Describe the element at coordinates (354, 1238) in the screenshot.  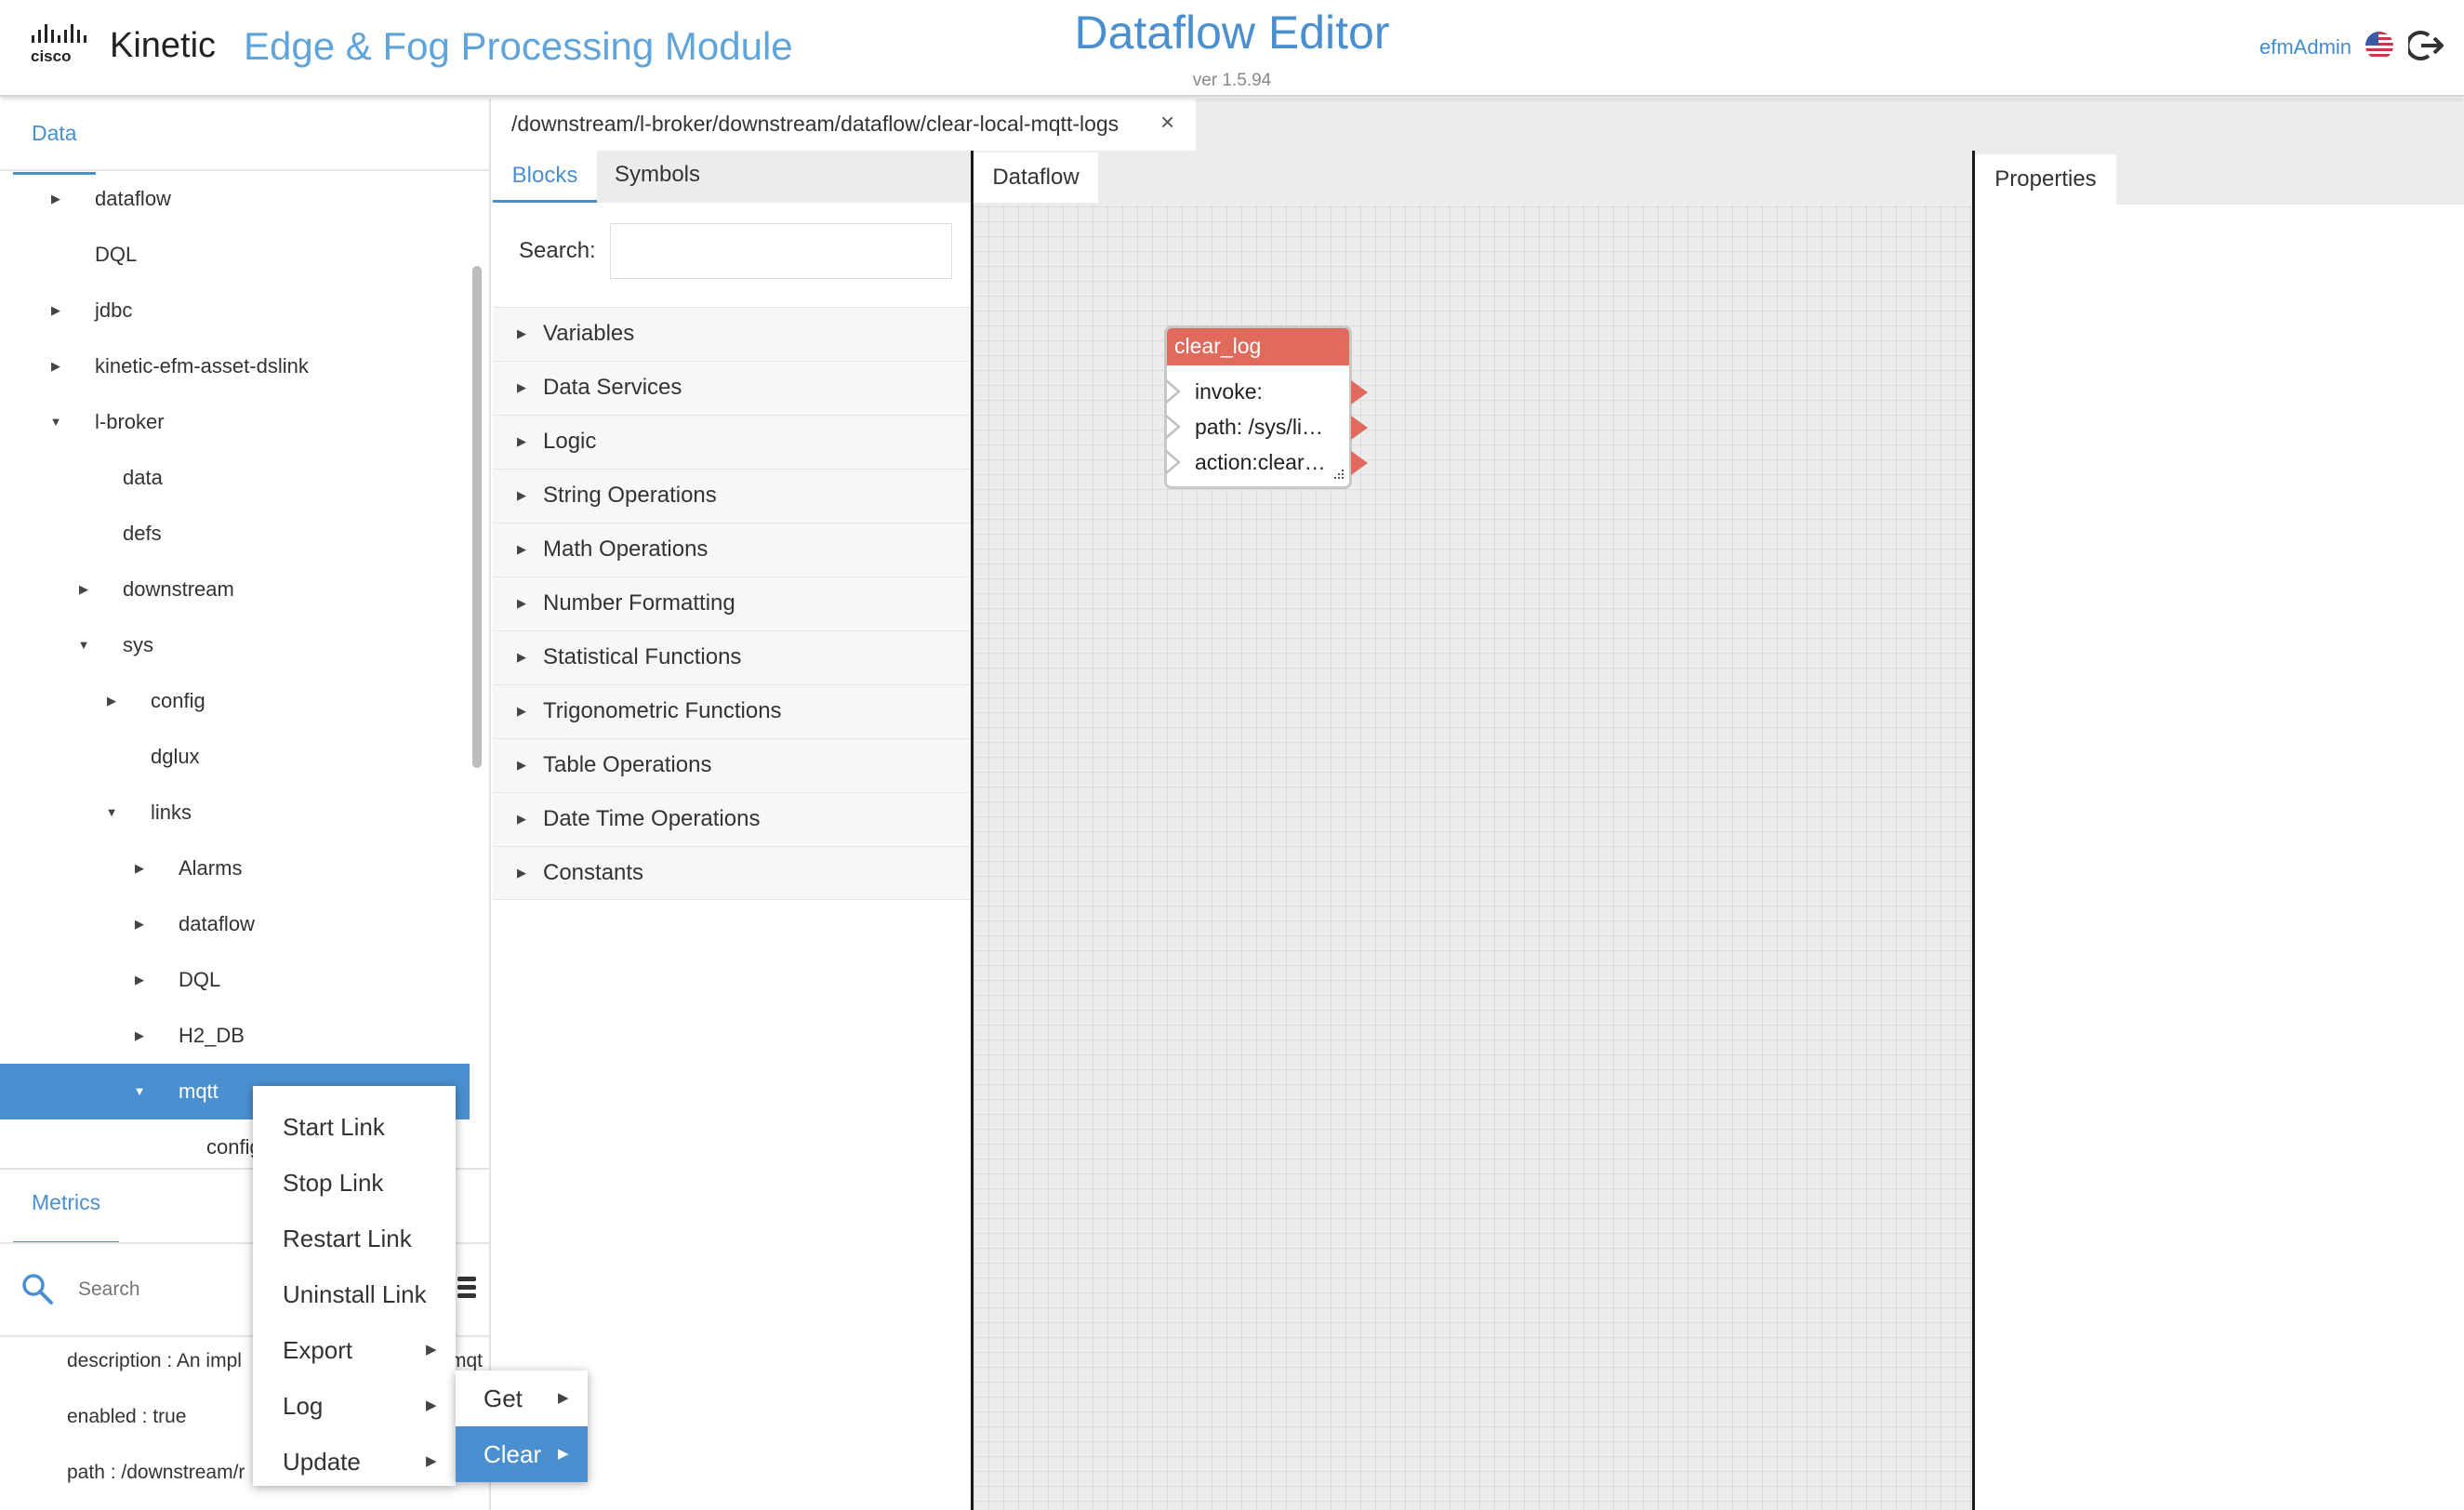
I see `menu-item-restart-link: Restart Link` at that location.